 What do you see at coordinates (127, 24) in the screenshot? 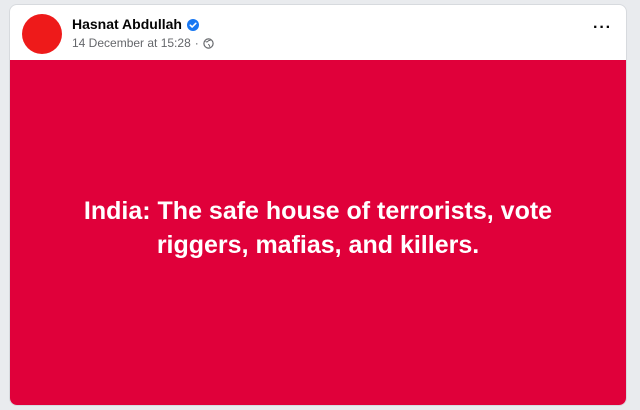
I see `author-name: Hasnat Abdullah` at bounding box center [127, 24].